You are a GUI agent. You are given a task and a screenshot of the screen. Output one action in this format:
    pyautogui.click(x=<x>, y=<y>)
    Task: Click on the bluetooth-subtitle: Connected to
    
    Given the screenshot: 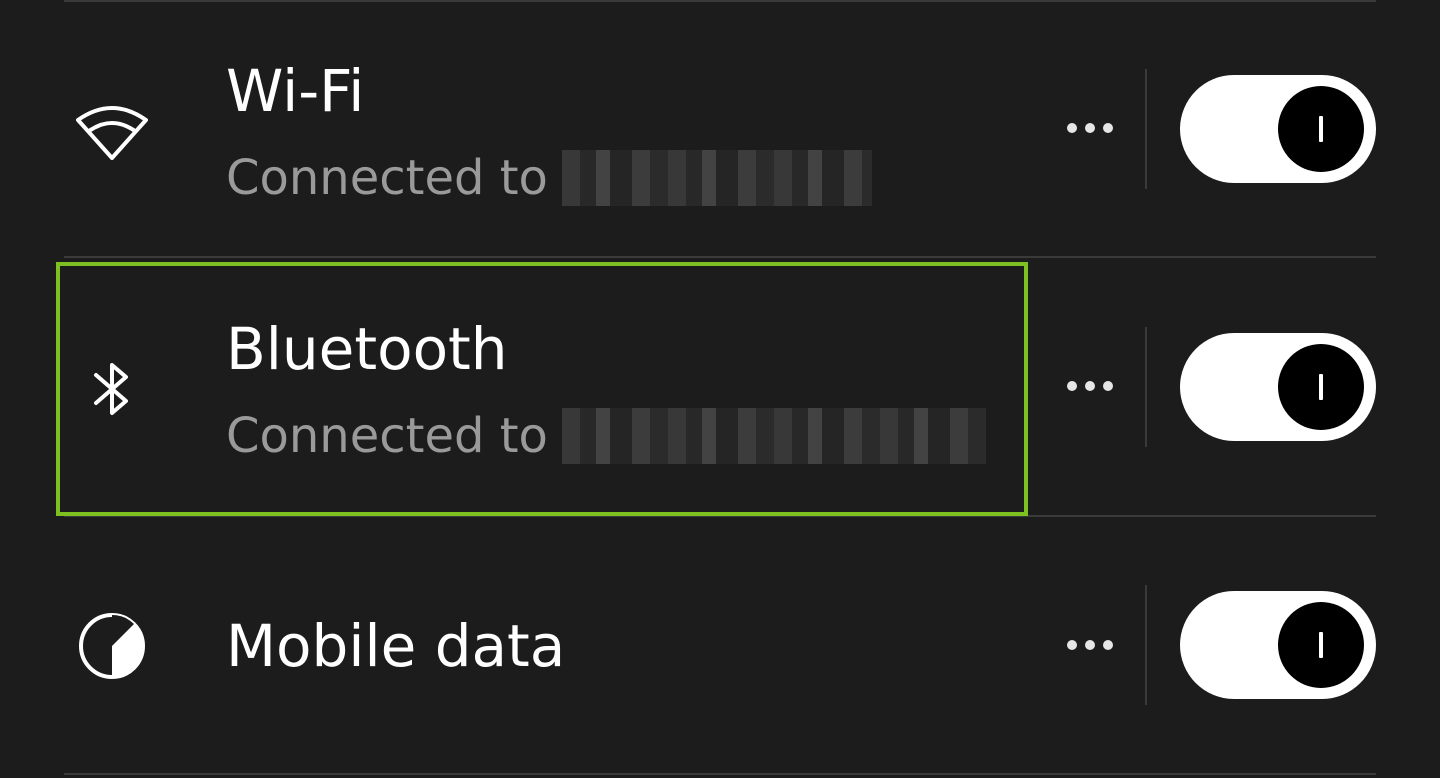 What is the action you would take?
    pyautogui.click(x=606, y=436)
    